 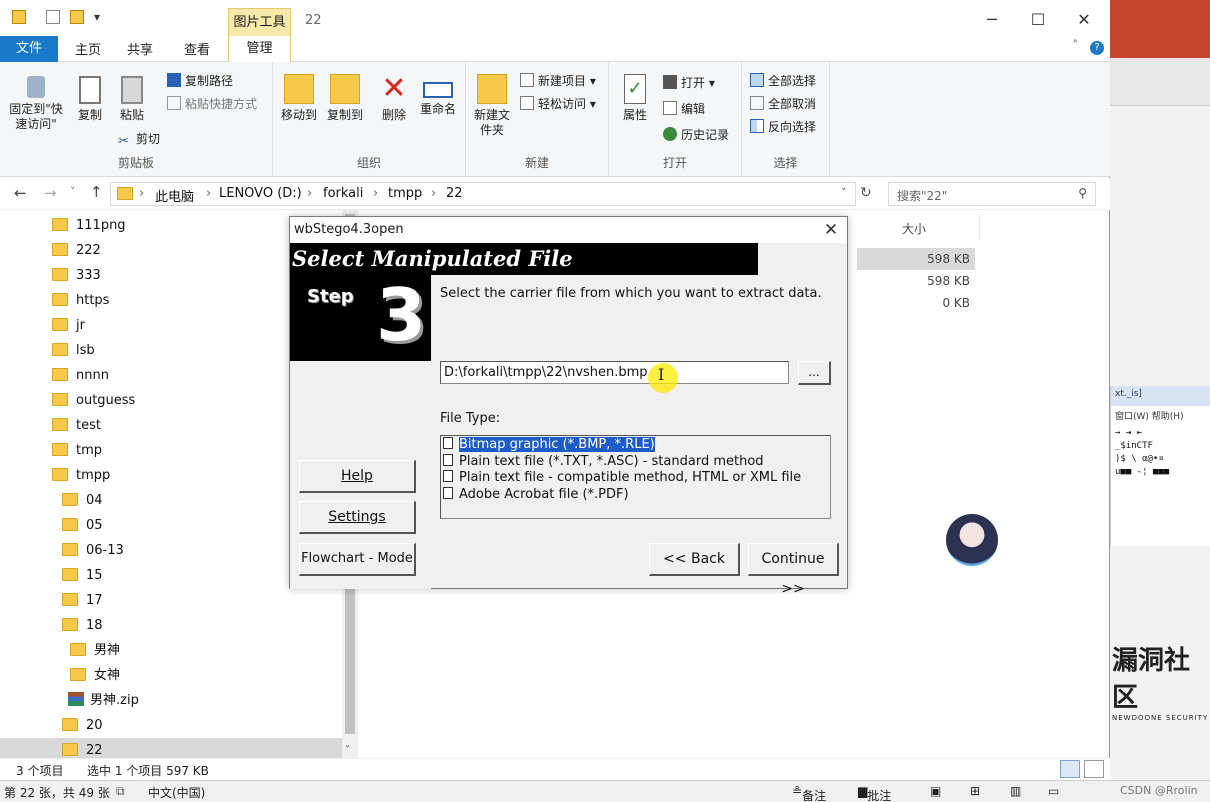 I want to click on tree-item: lsb, so click(x=73, y=350).